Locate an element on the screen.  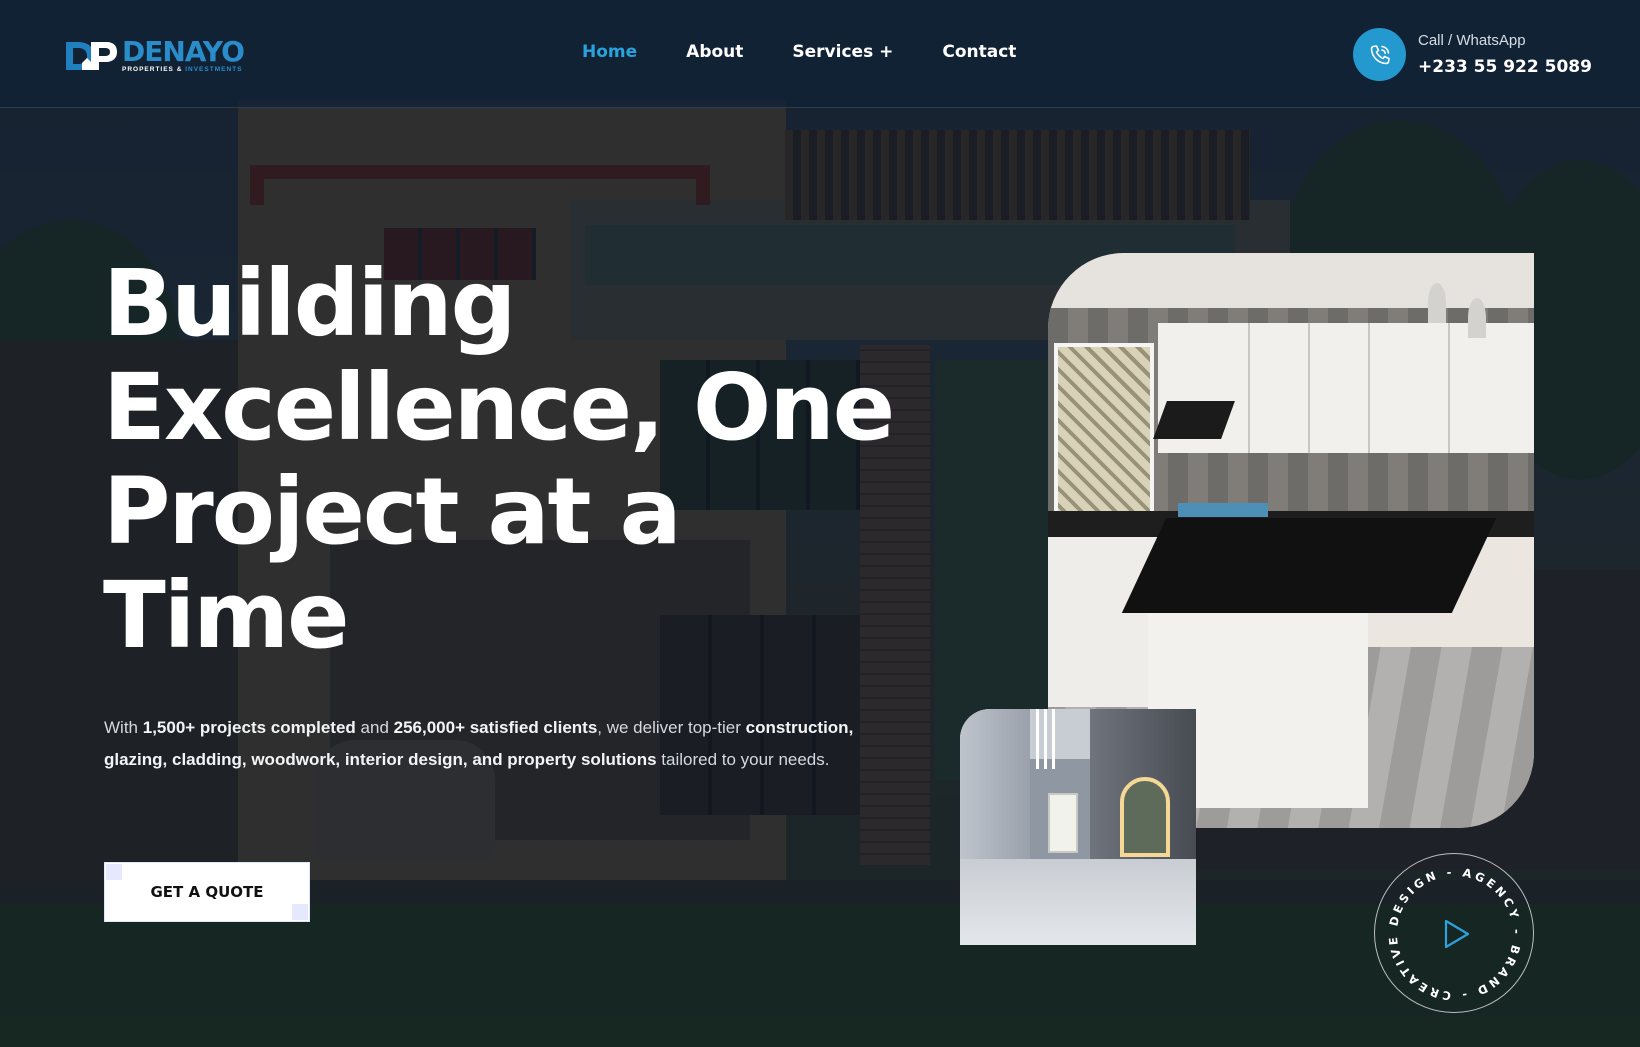
main-nav: Home About Services + Contact is located at coordinates (823, 52).